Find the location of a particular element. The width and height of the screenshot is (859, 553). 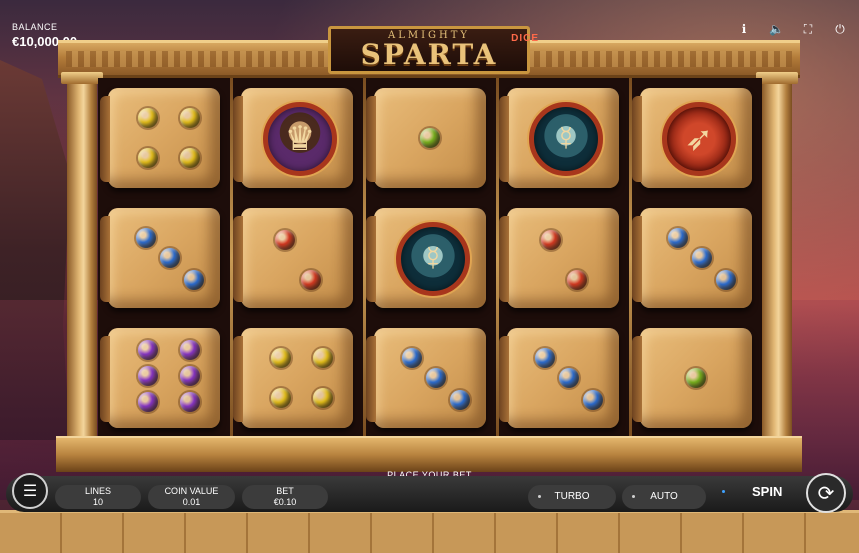

auto-label: AUTO is located at coordinates (664, 496).